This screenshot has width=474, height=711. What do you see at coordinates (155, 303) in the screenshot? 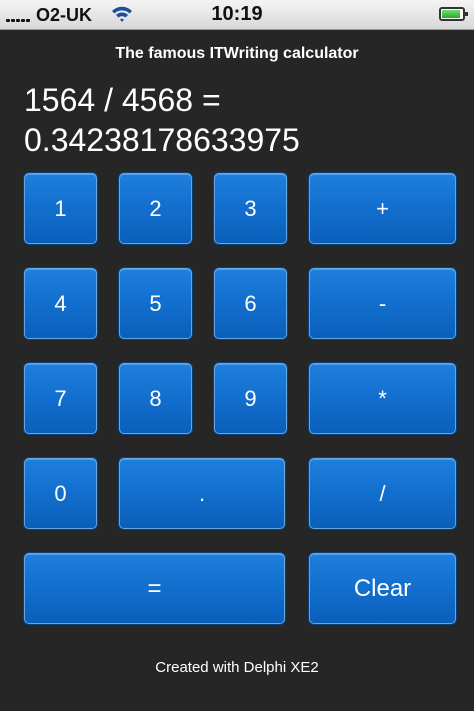
I see `key-5-button: 5` at bounding box center [155, 303].